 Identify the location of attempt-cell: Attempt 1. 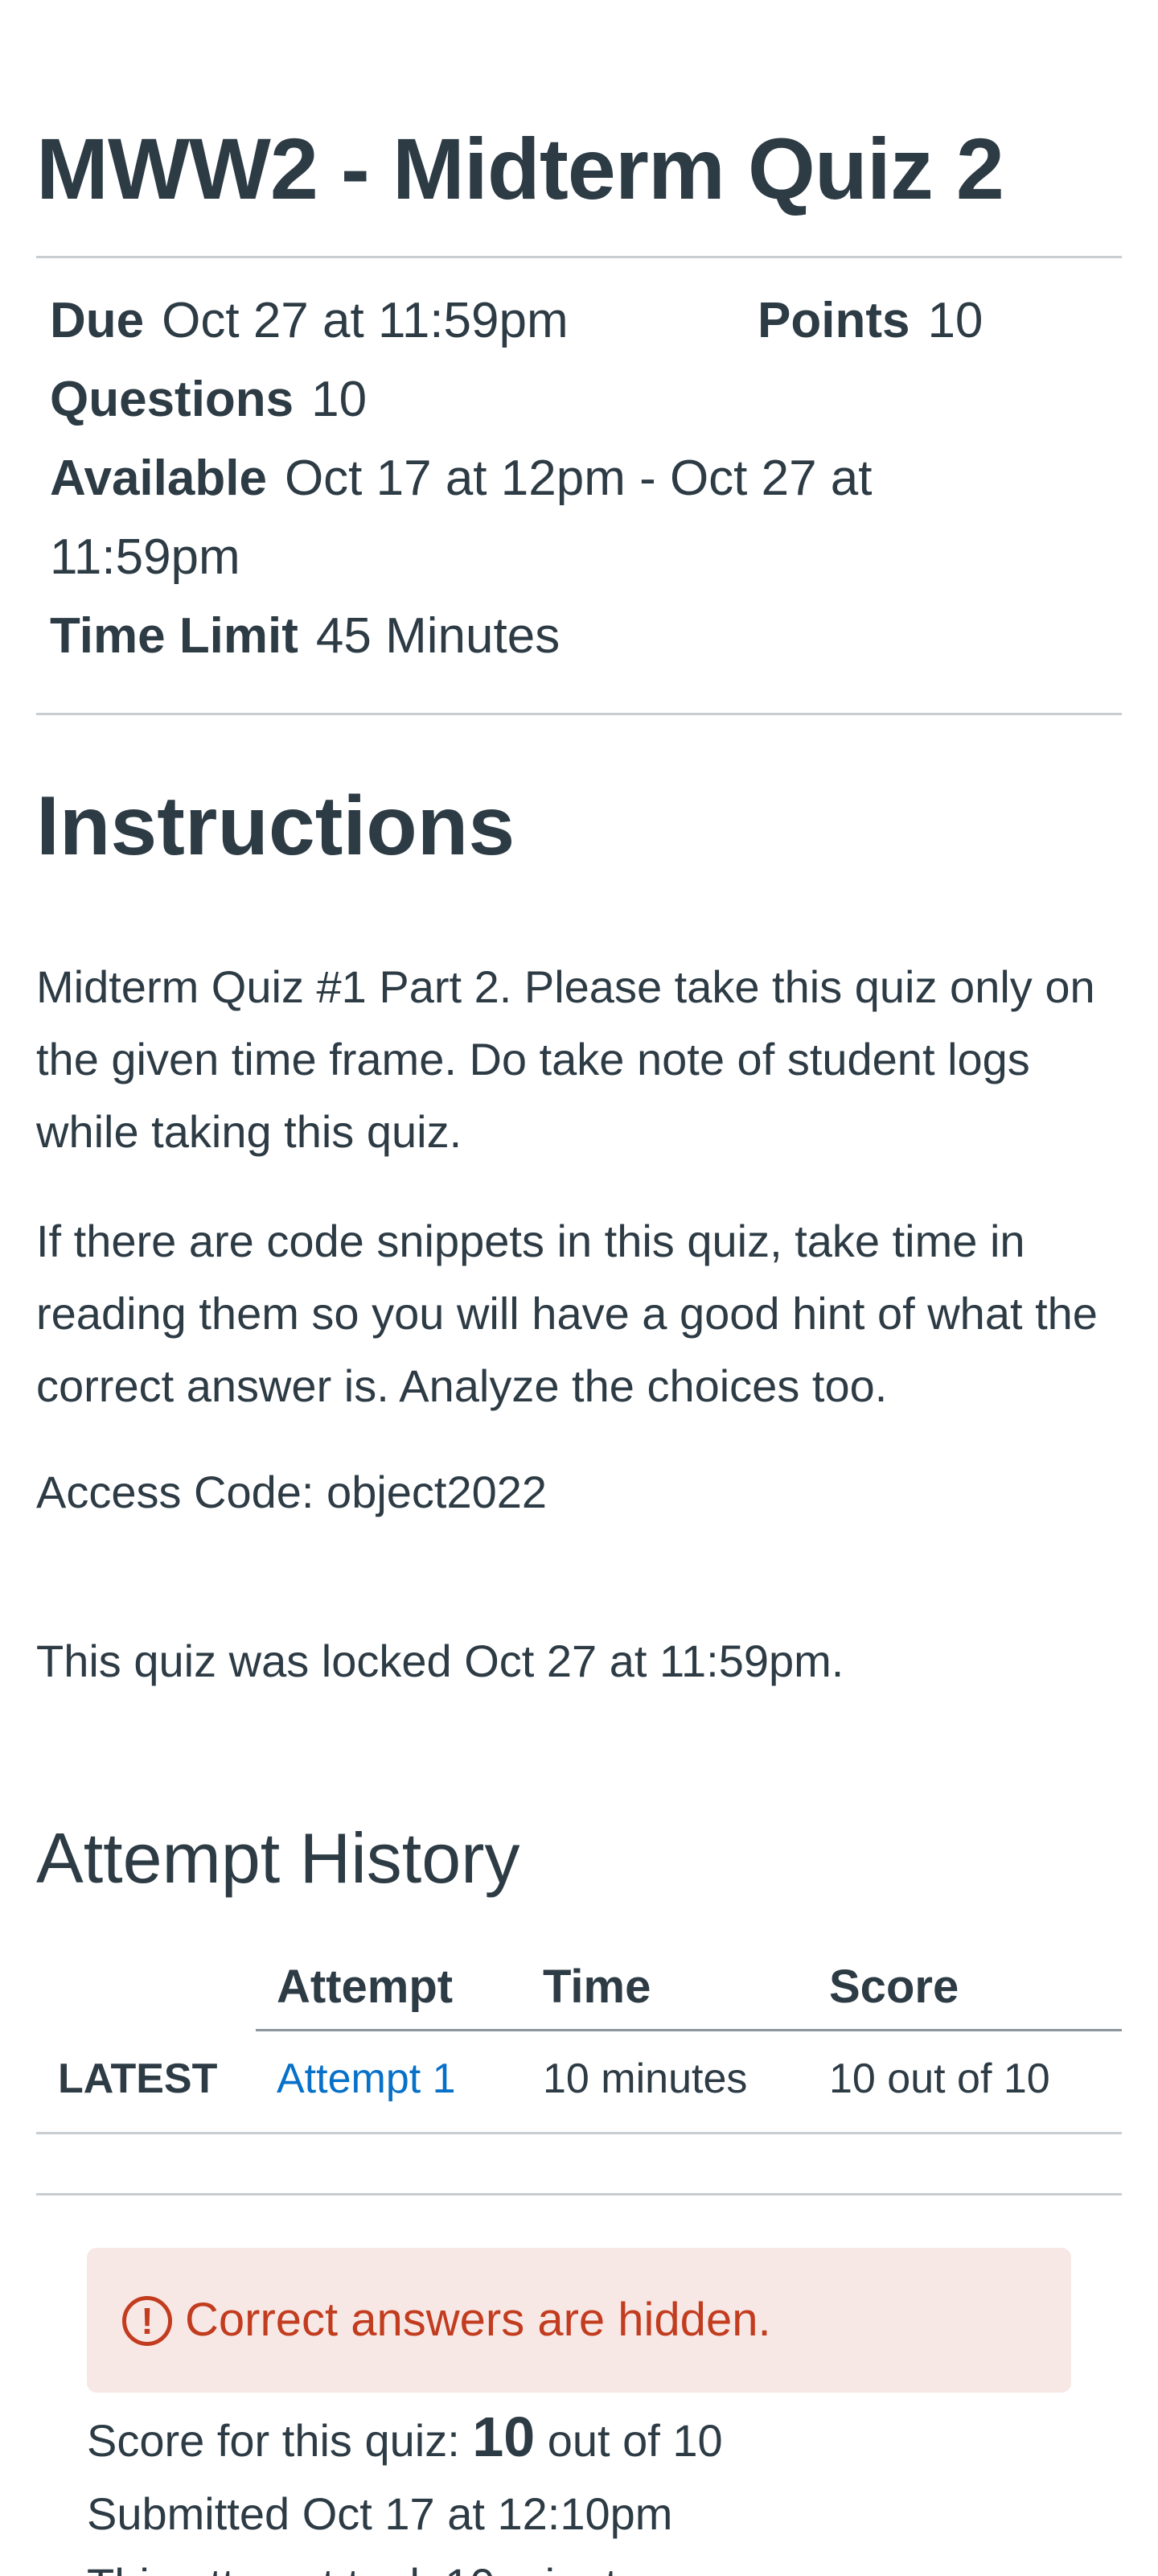
(366, 2079).